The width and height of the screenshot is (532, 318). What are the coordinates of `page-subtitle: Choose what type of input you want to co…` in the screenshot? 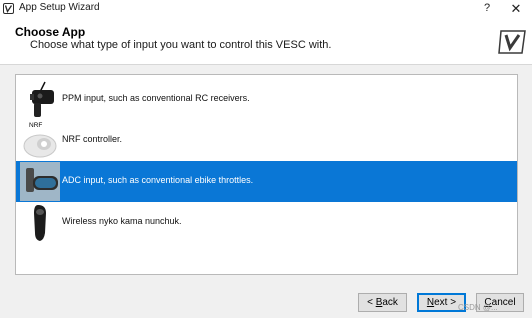 It's located at (181, 45).